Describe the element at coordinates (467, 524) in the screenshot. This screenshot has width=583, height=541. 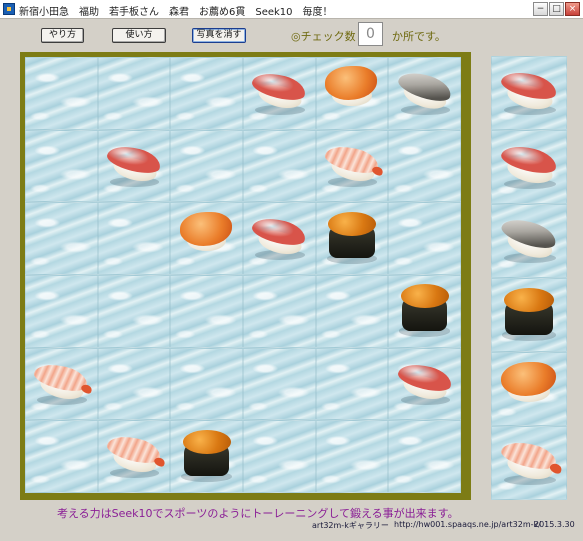
I see `footer-url: http://hw001.spaaqs.ne.jp/art32m-k/` at that location.